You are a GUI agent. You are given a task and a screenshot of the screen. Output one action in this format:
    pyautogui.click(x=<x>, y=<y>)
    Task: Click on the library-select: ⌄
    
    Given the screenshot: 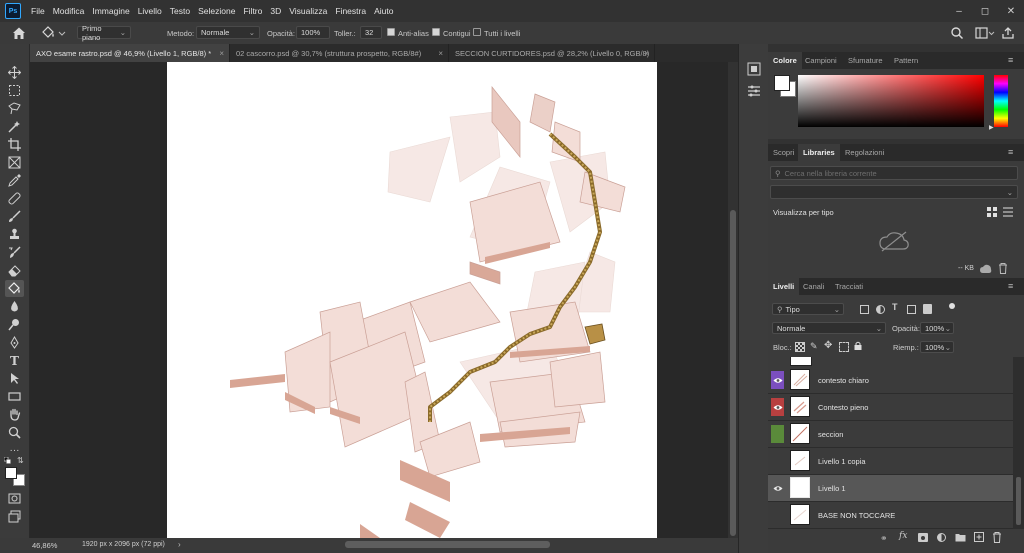 What is the action you would take?
    pyautogui.click(x=894, y=192)
    